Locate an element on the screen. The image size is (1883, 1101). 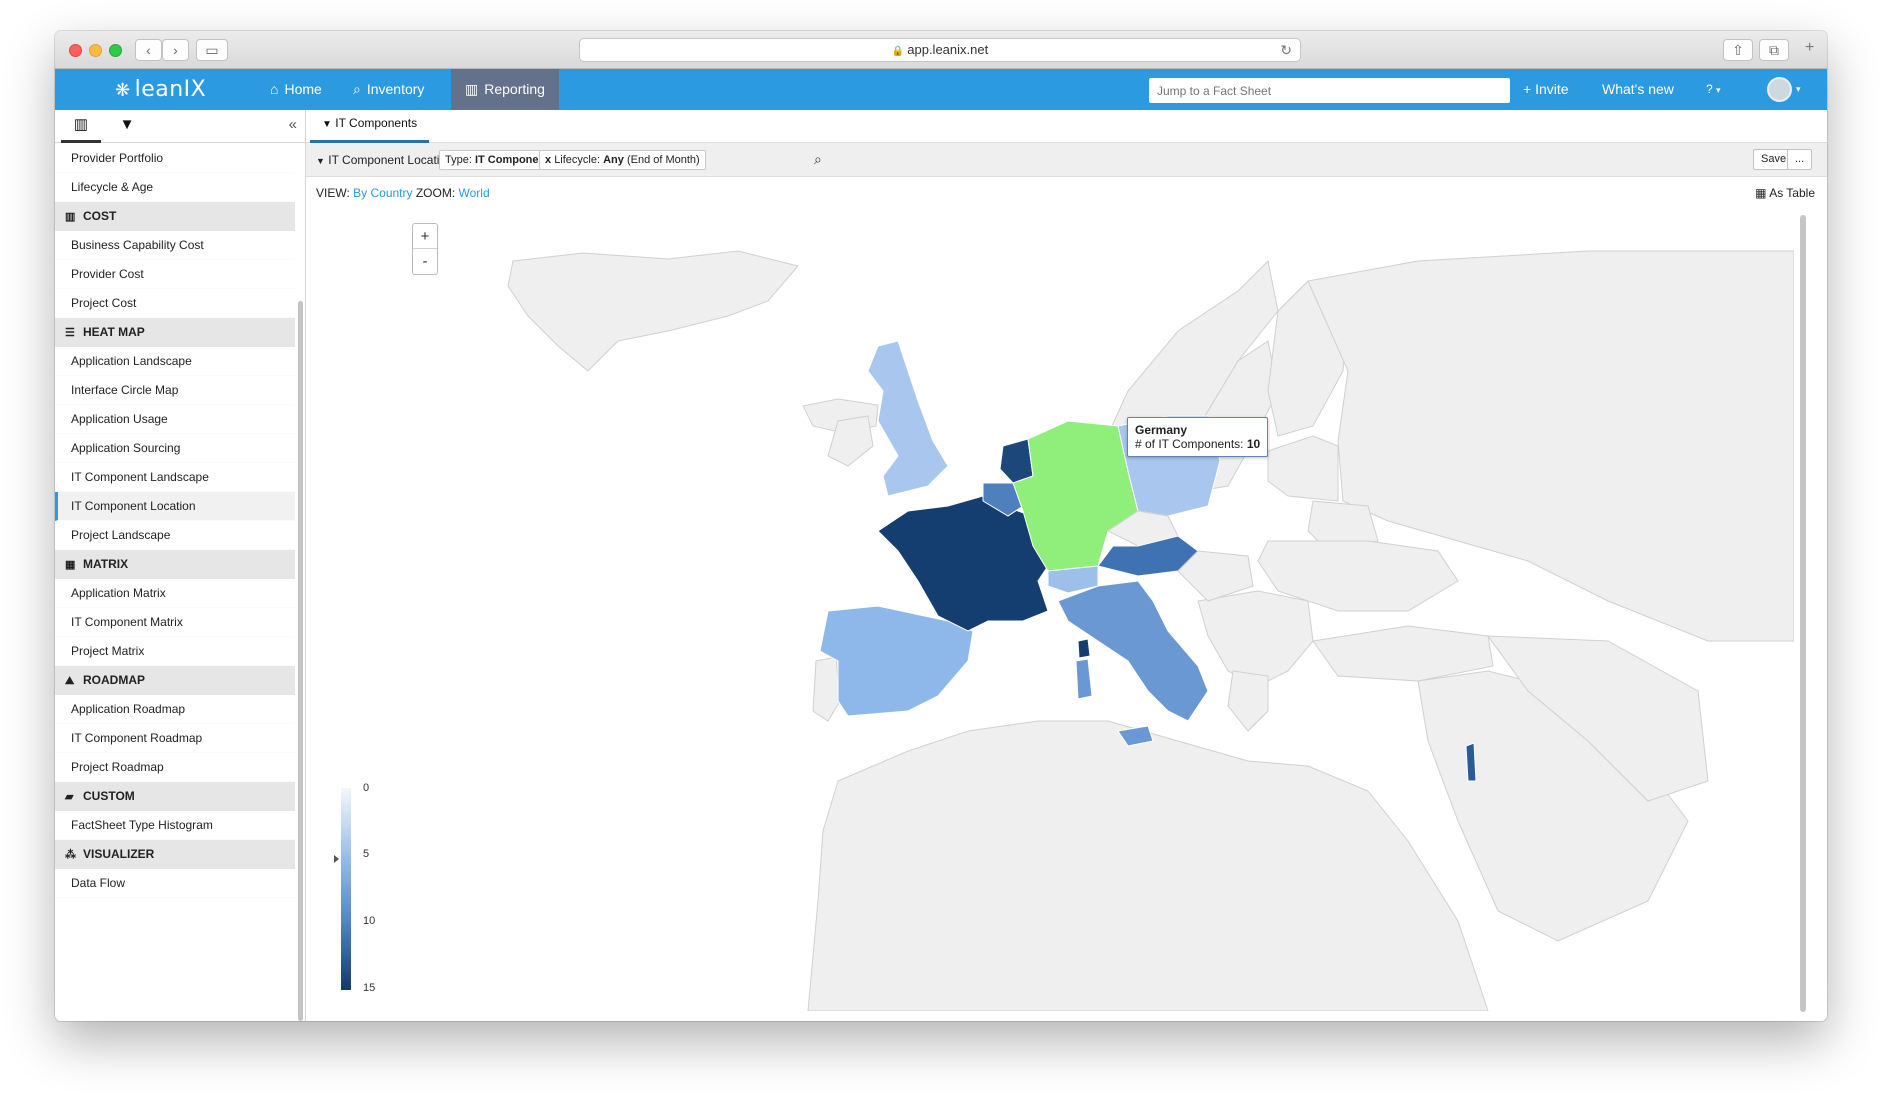
sidebar-section-label: MATRIX is located at coordinates (106, 564).